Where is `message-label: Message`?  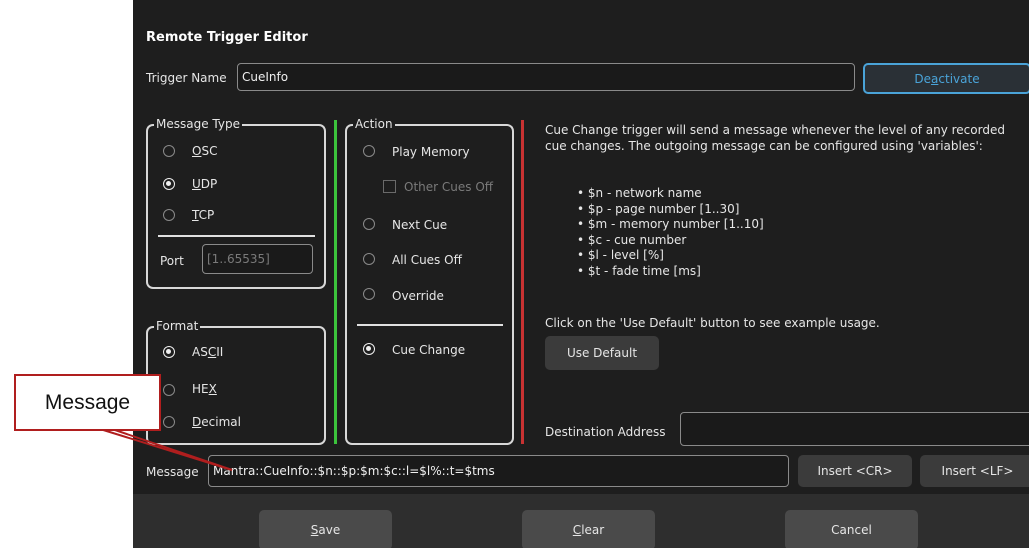 message-label: Message is located at coordinates (172, 472).